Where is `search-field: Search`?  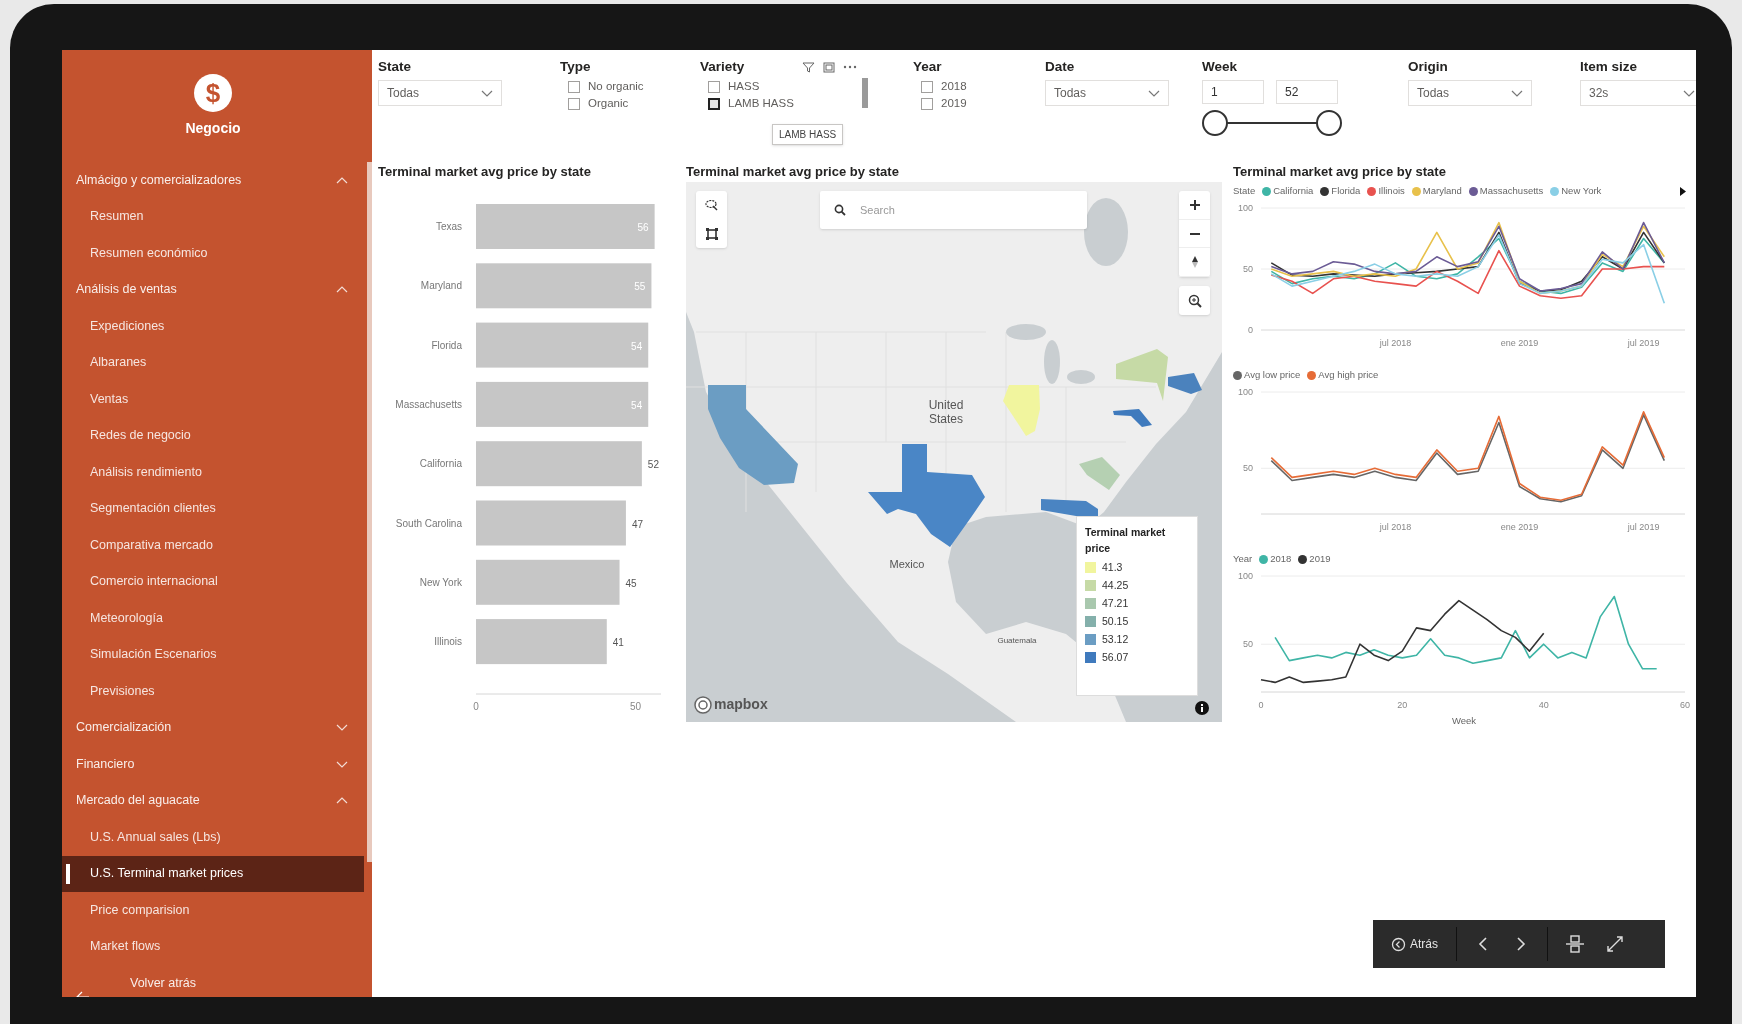 search-field: Search is located at coordinates (953, 210).